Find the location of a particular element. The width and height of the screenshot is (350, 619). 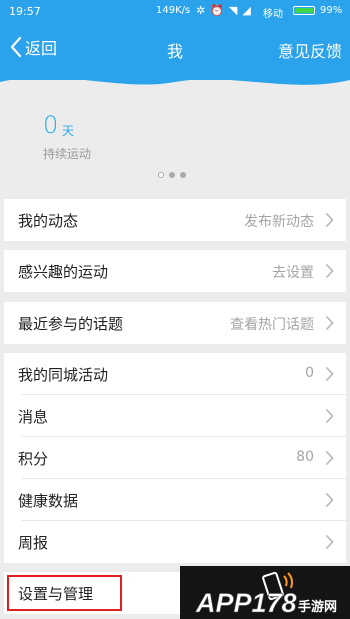

menu-item-label: 最近参与的话题 is located at coordinates (71, 324).